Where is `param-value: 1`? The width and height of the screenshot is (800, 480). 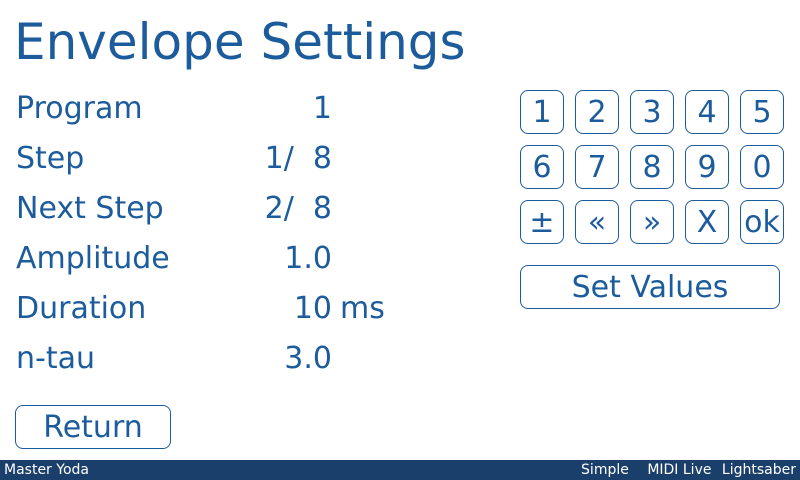
param-value: 1 is located at coordinates (322, 108).